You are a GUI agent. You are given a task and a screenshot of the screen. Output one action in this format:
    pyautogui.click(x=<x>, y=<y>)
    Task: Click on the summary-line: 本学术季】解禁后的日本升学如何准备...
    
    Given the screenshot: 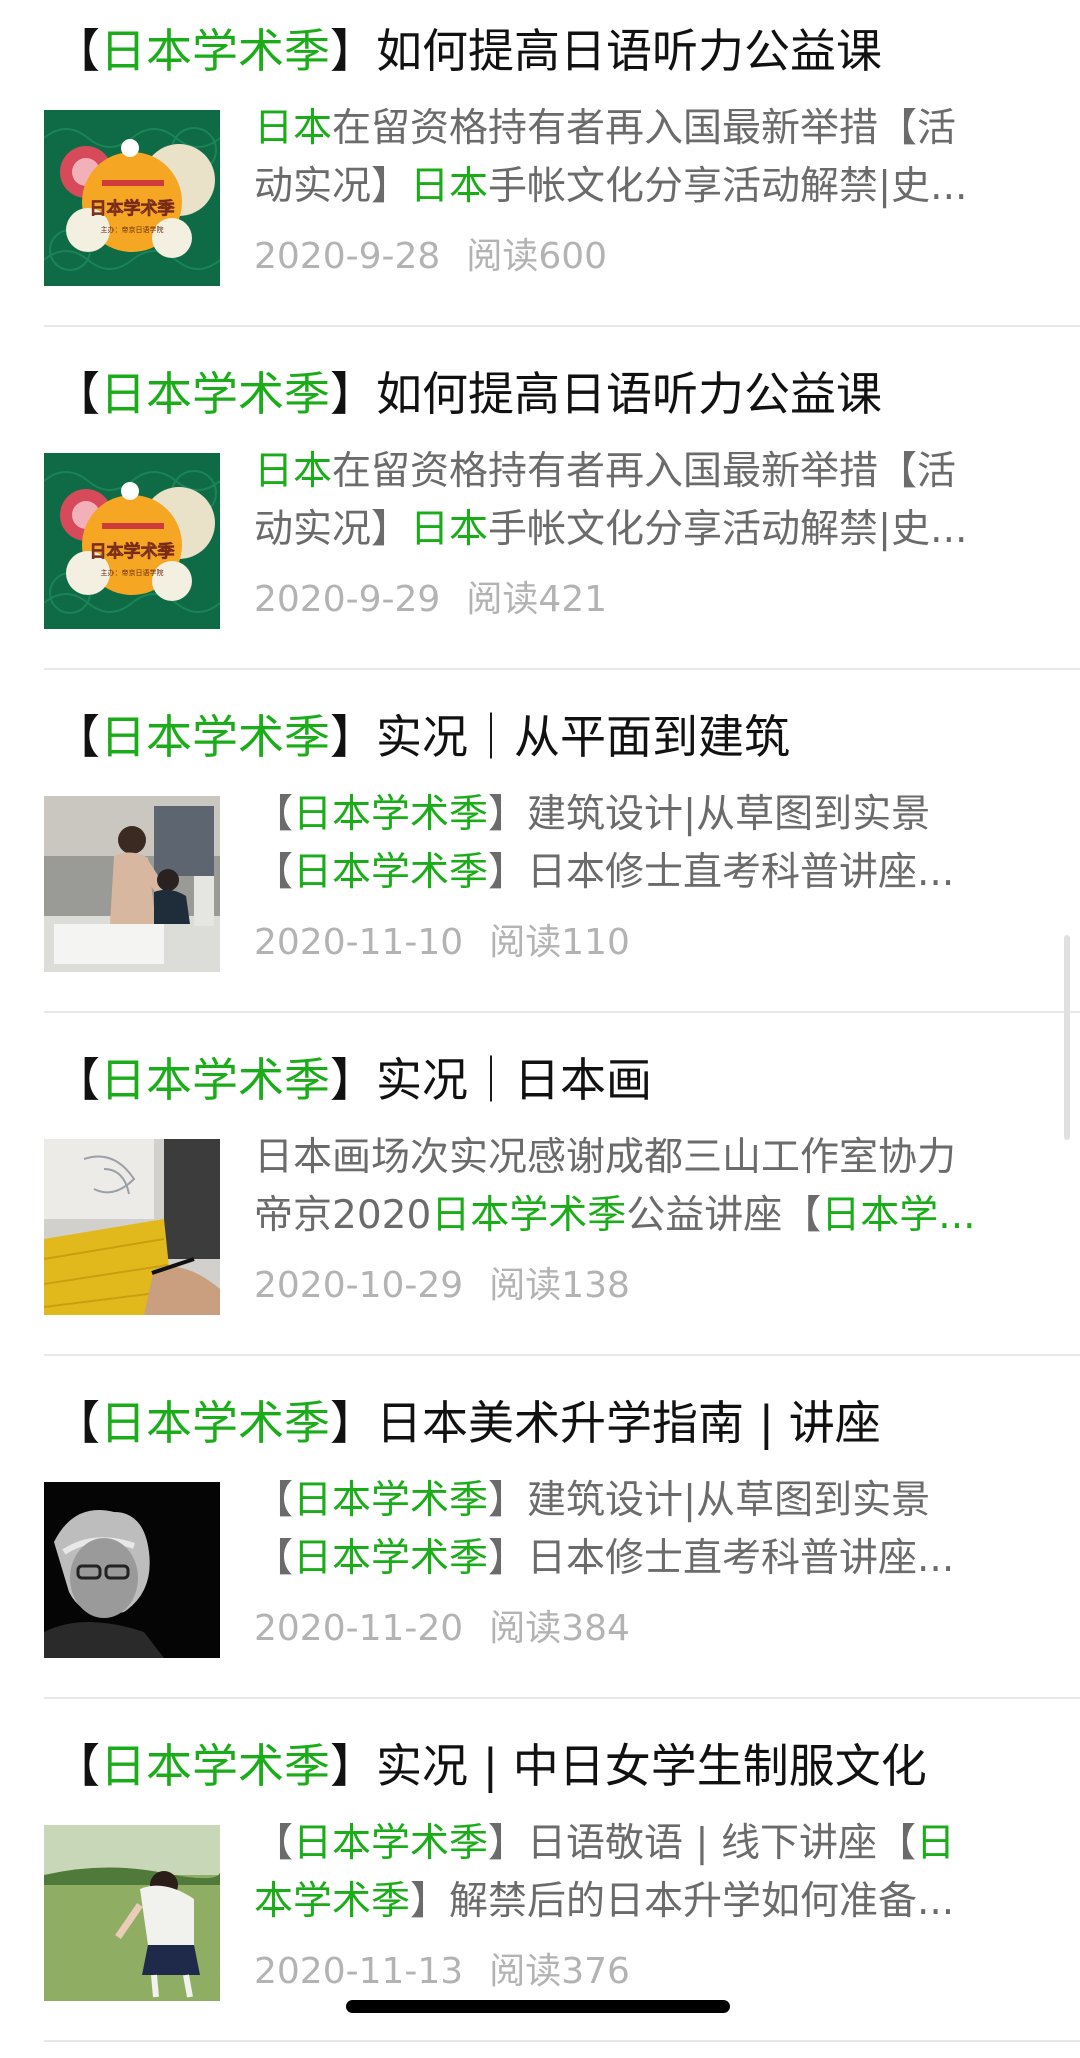 What is the action you would take?
    pyautogui.click(x=642, y=1902)
    